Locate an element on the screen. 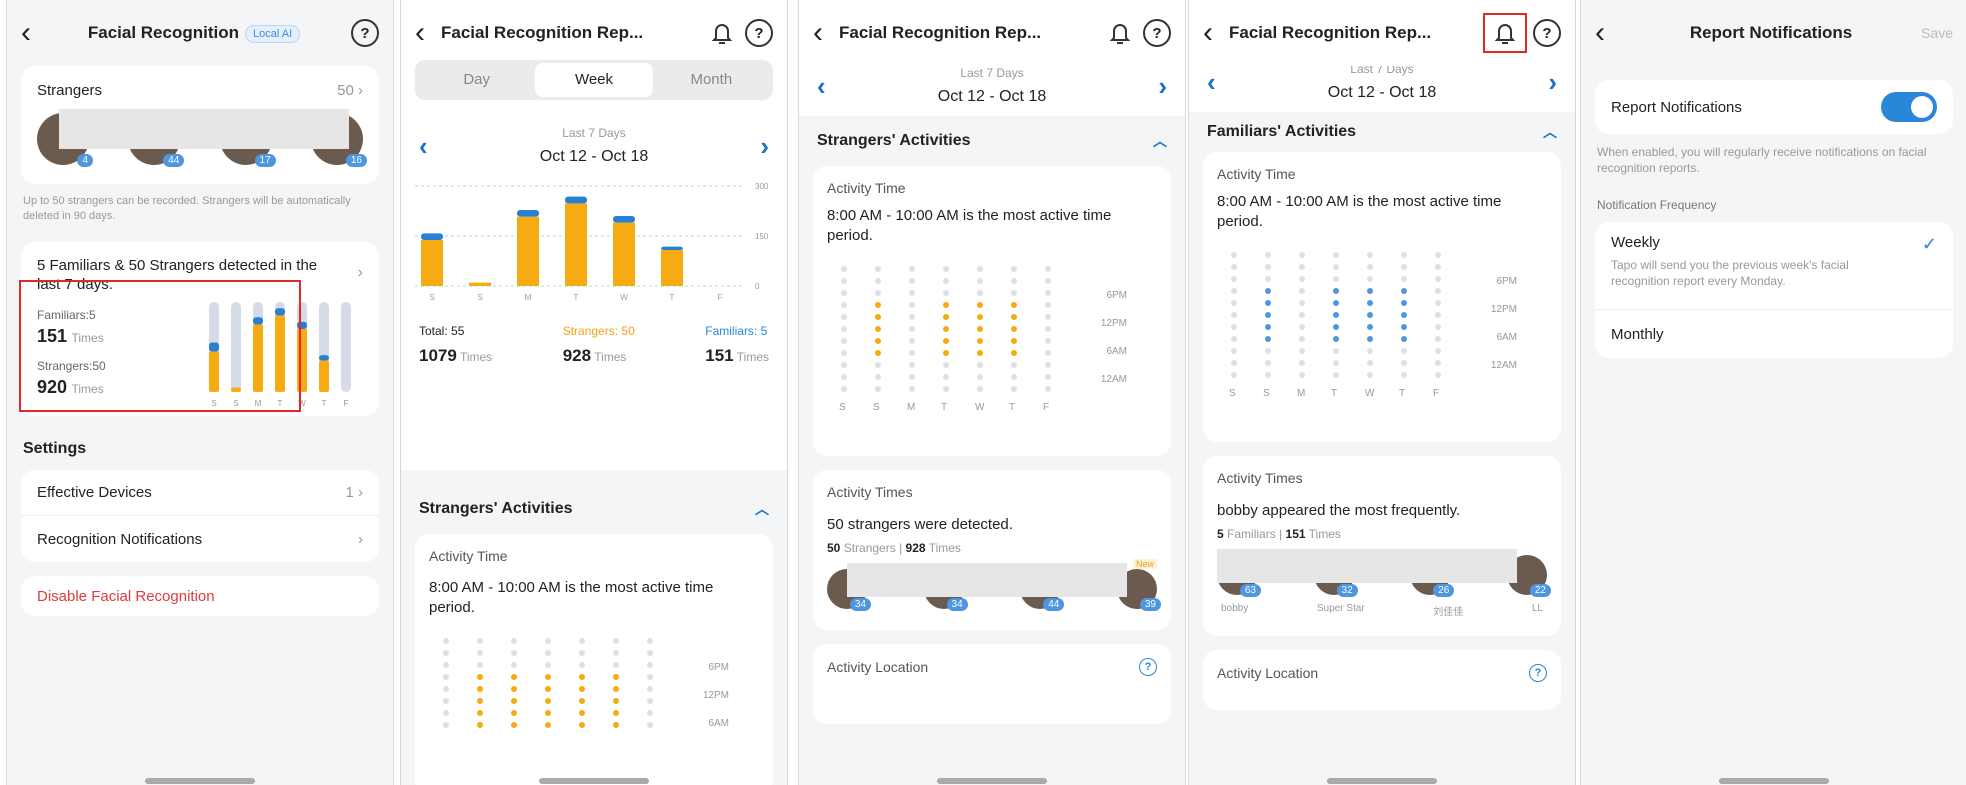 The width and height of the screenshot is (1966, 785). times-label: Times is located at coordinates (476, 357).